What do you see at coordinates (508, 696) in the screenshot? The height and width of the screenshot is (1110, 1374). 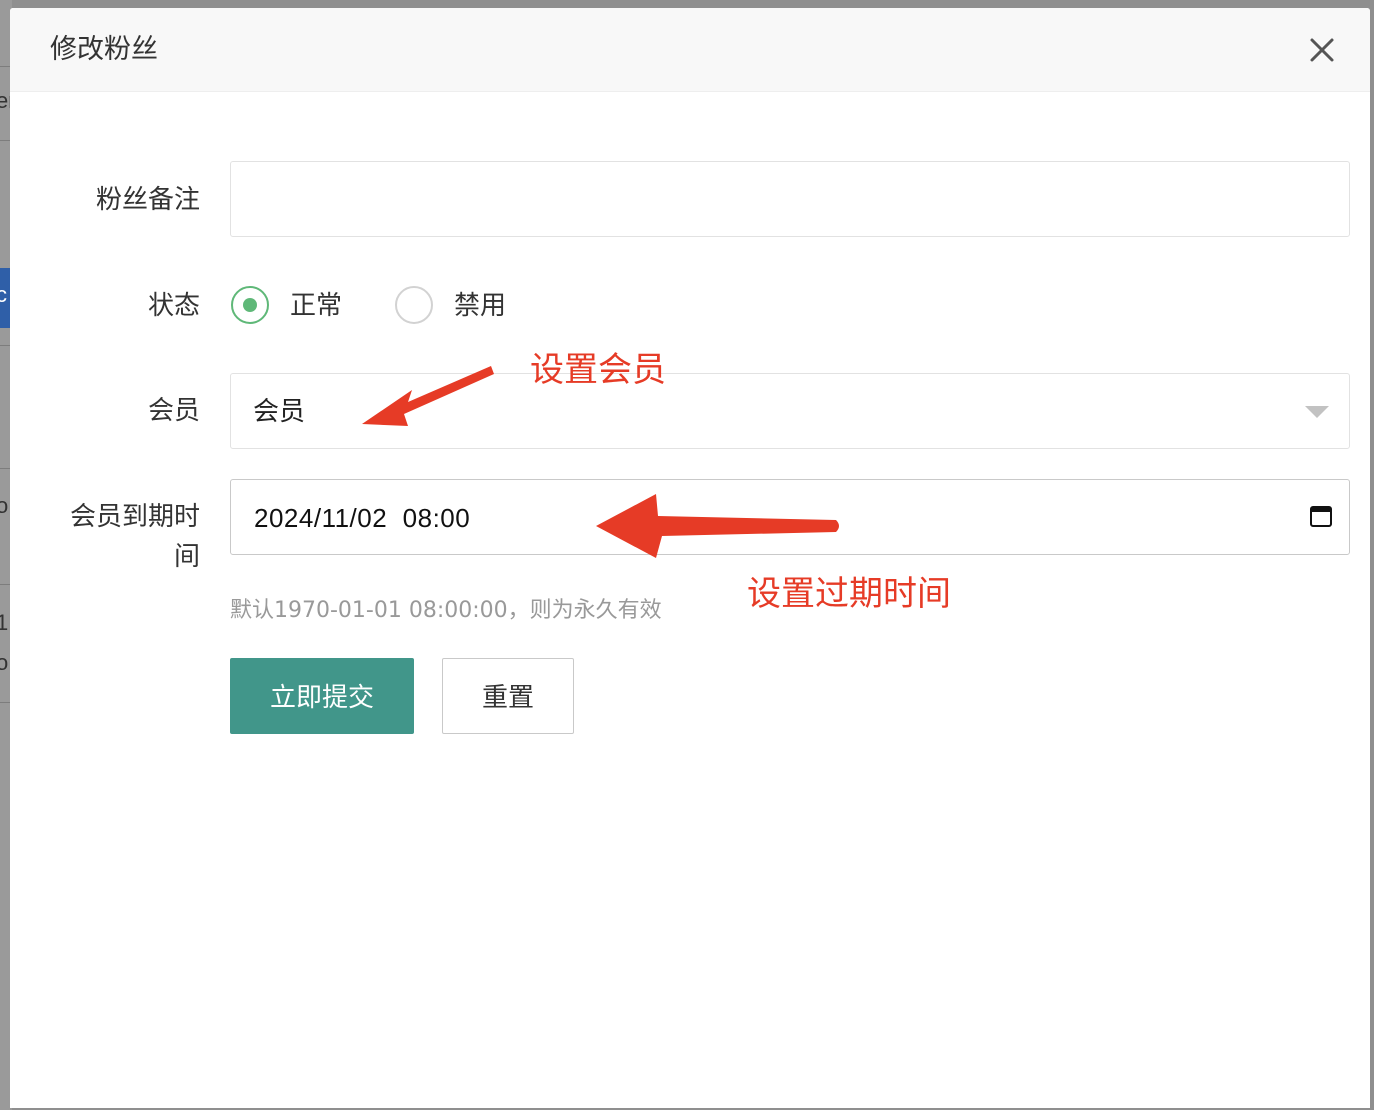 I see `reset-button: 重置` at bounding box center [508, 696].